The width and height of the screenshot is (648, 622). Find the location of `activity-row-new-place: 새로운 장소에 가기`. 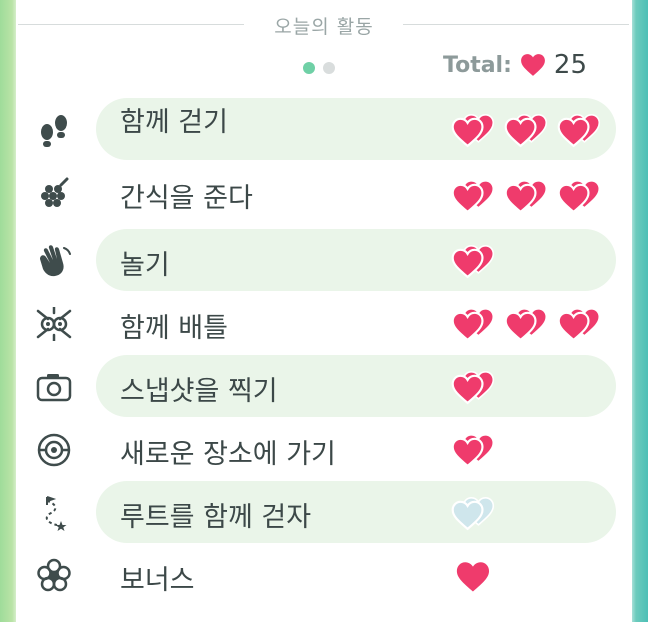

activity-row-new-place: 새로운 장소에 가기 is located at coordinates (324, 450).